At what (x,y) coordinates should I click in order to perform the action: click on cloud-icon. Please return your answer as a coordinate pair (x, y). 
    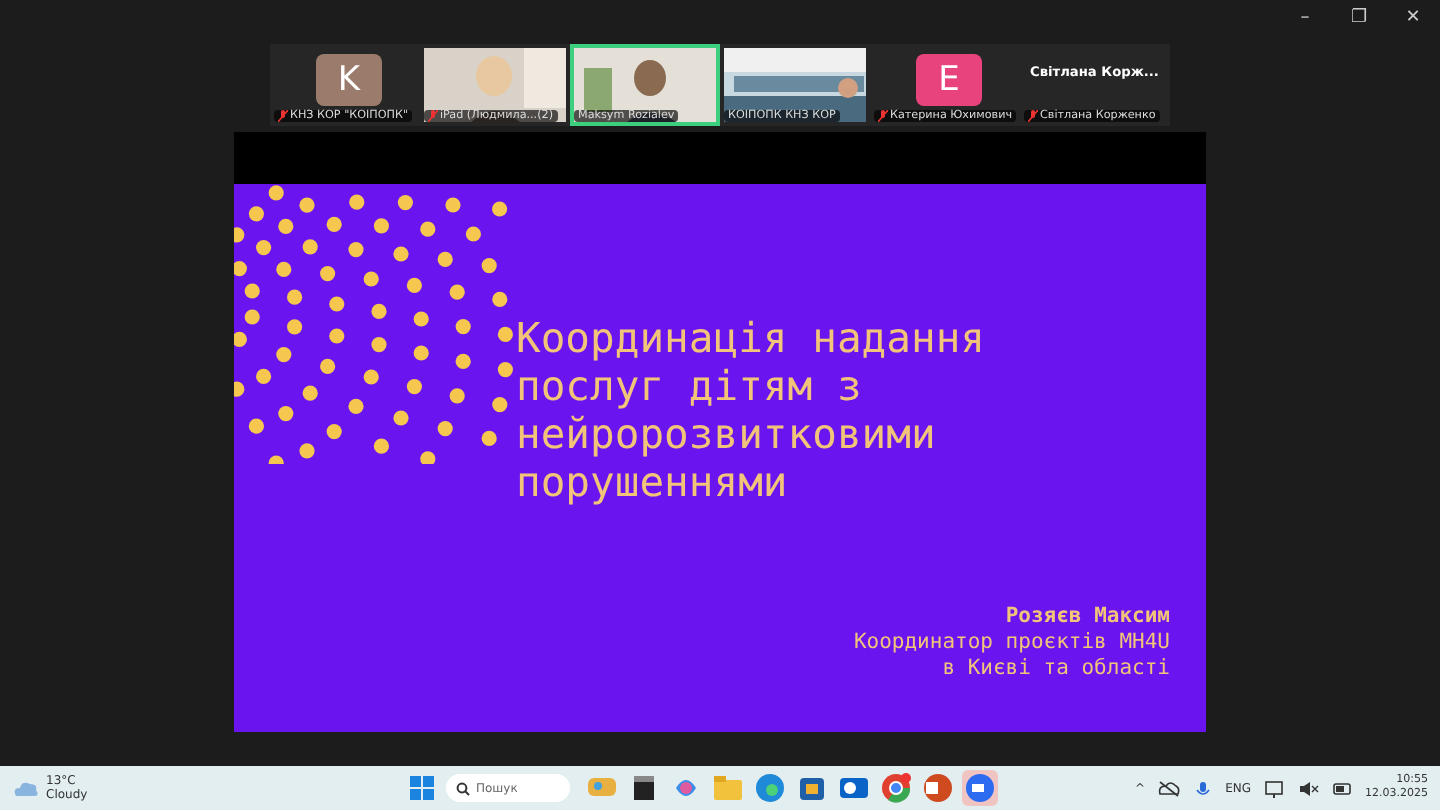
    Looking at the image, I should click on (26, 788).